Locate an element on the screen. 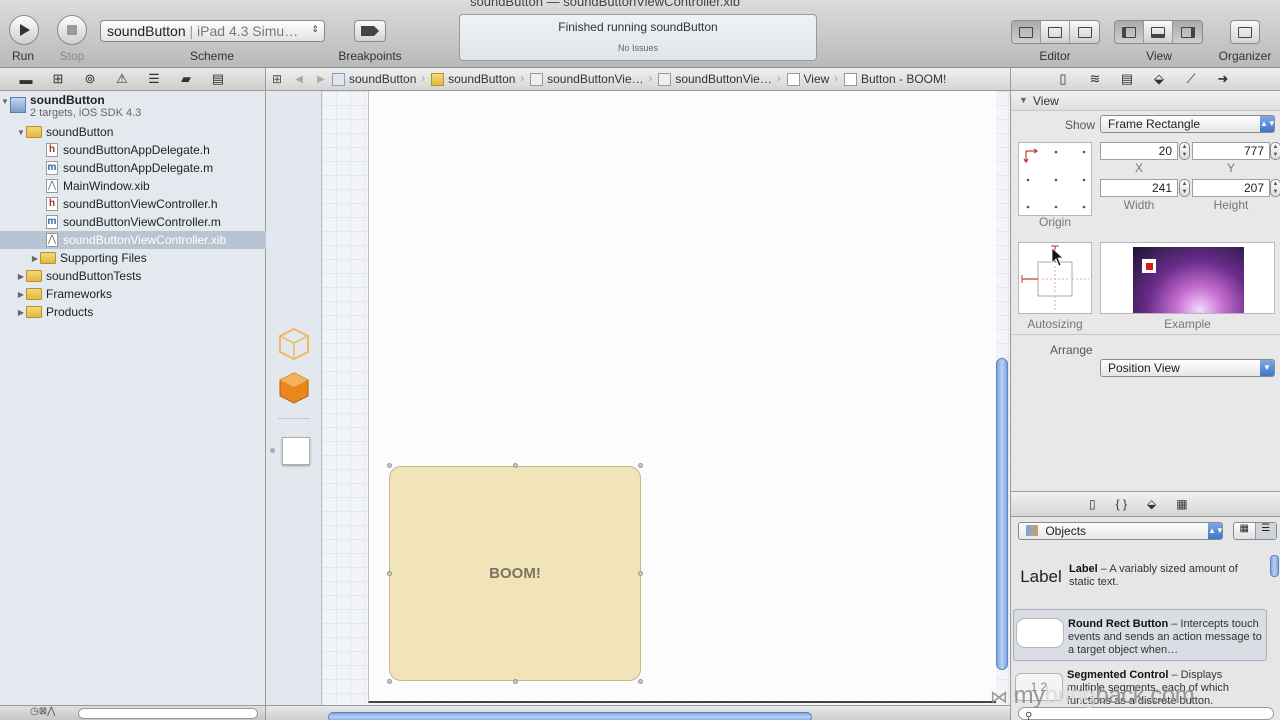 The image size is (1280, 720). width-stepper: ▲ ▼ is located at coordinates (1184, 188).